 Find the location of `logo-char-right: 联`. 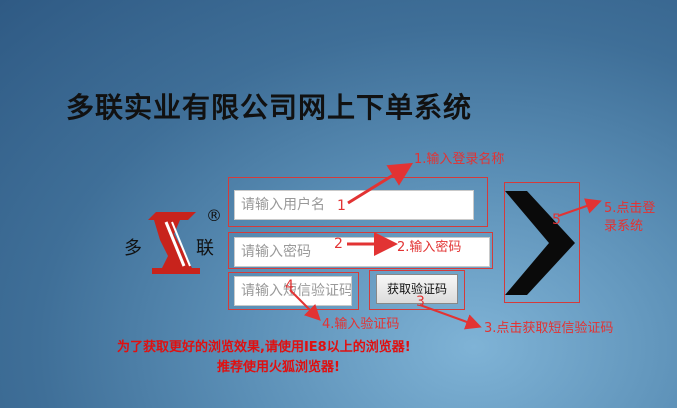

logo-char-right: 联 is located at coordinates (205, 248).